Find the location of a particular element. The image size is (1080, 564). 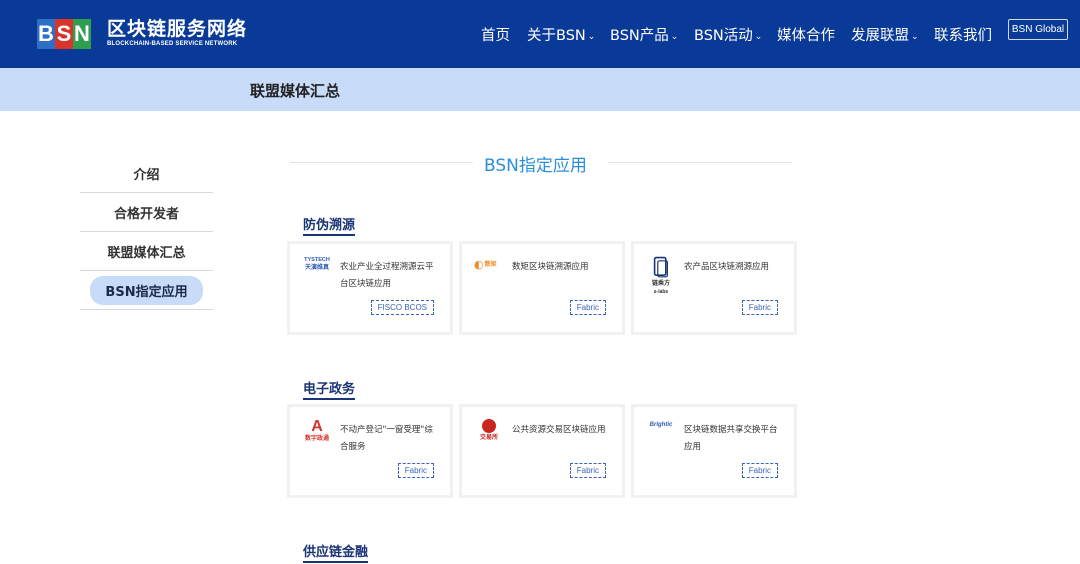

bsn-global-button: BSN Global is located at coordinates (1038, 29).